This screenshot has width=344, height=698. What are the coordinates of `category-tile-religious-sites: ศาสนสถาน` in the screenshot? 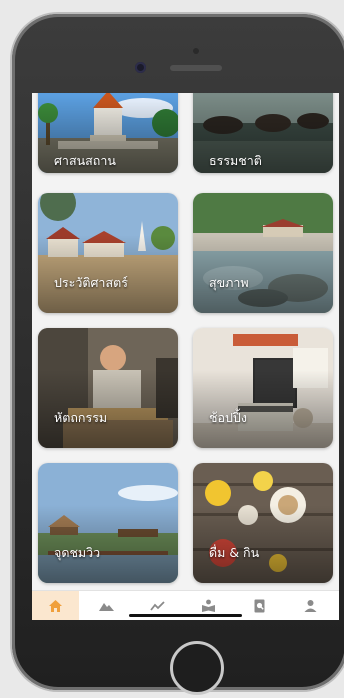 It's located at (108, 133).